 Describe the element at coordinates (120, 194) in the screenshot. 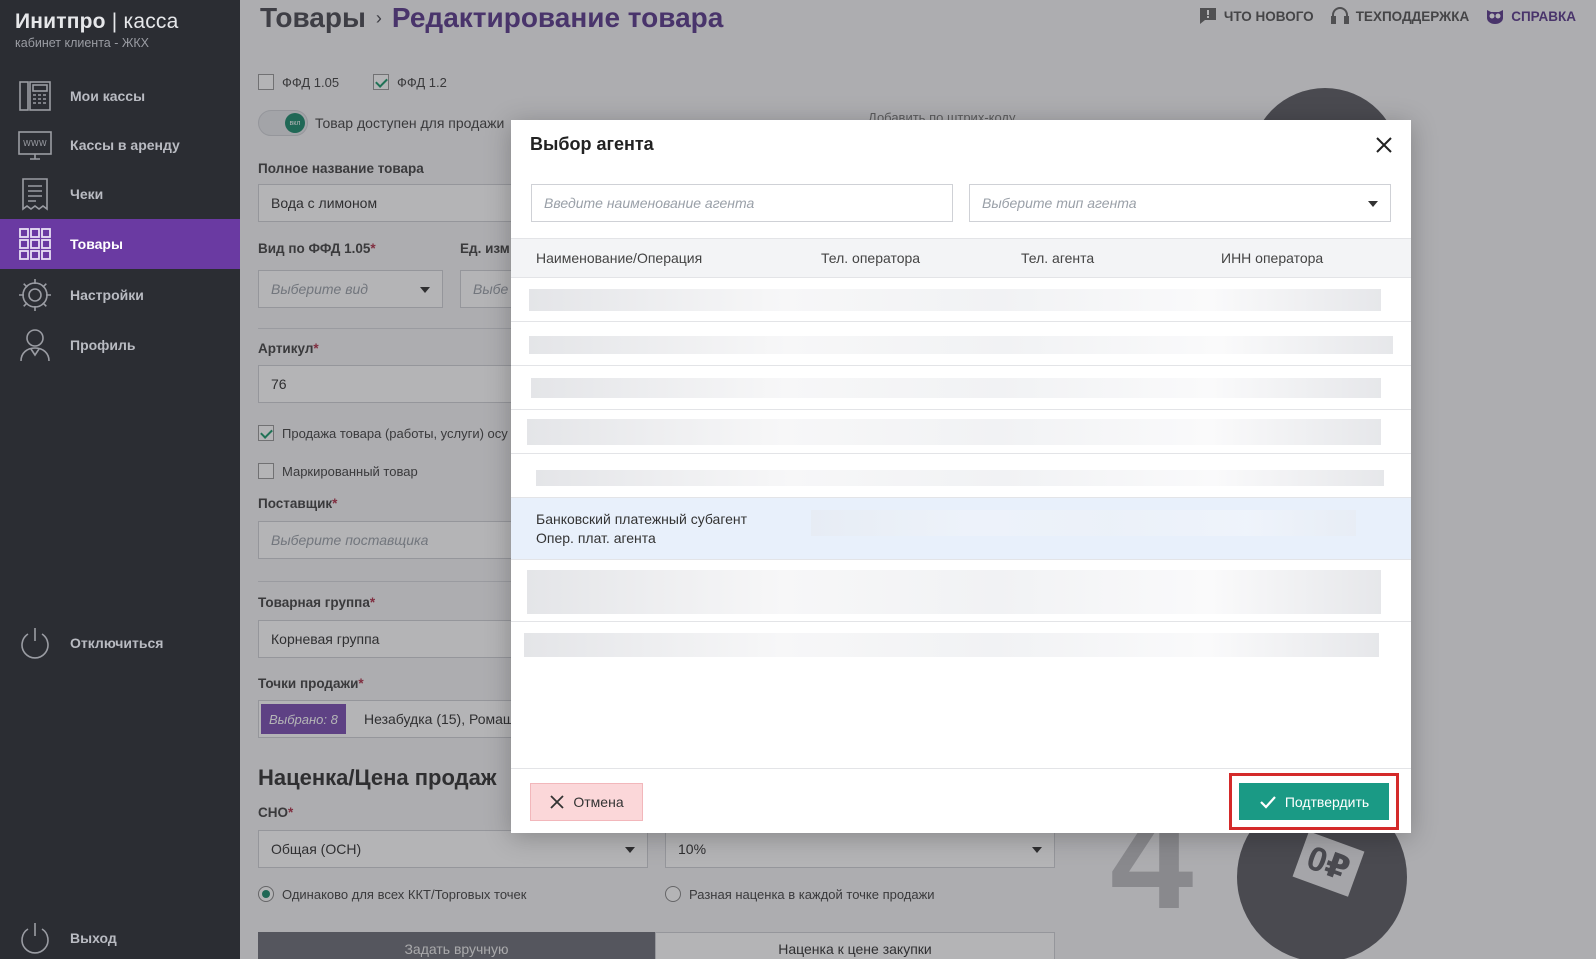

I see `sidebar-item-checks: Чеки` at that location.